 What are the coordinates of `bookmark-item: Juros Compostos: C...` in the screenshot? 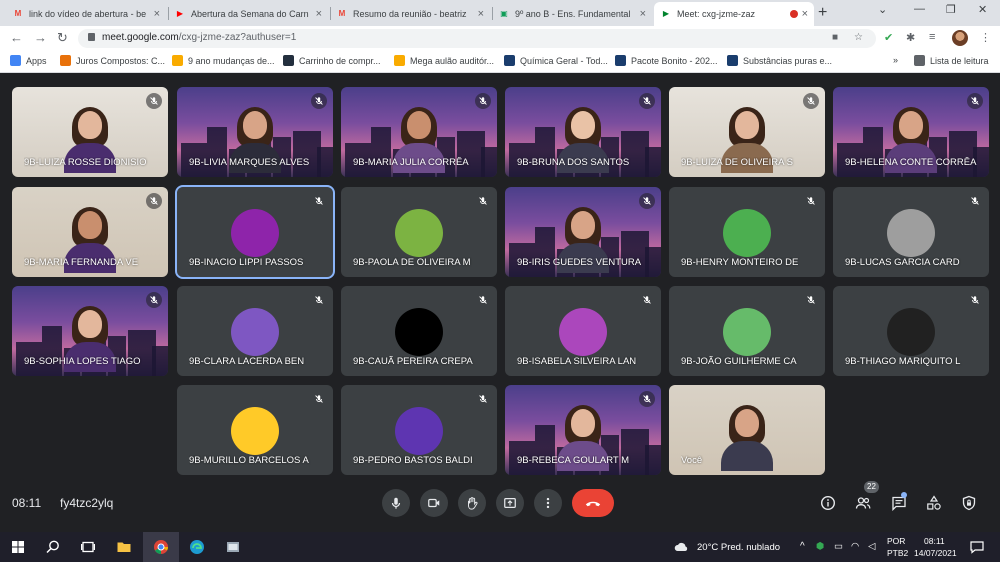 It's located at (112, 60).